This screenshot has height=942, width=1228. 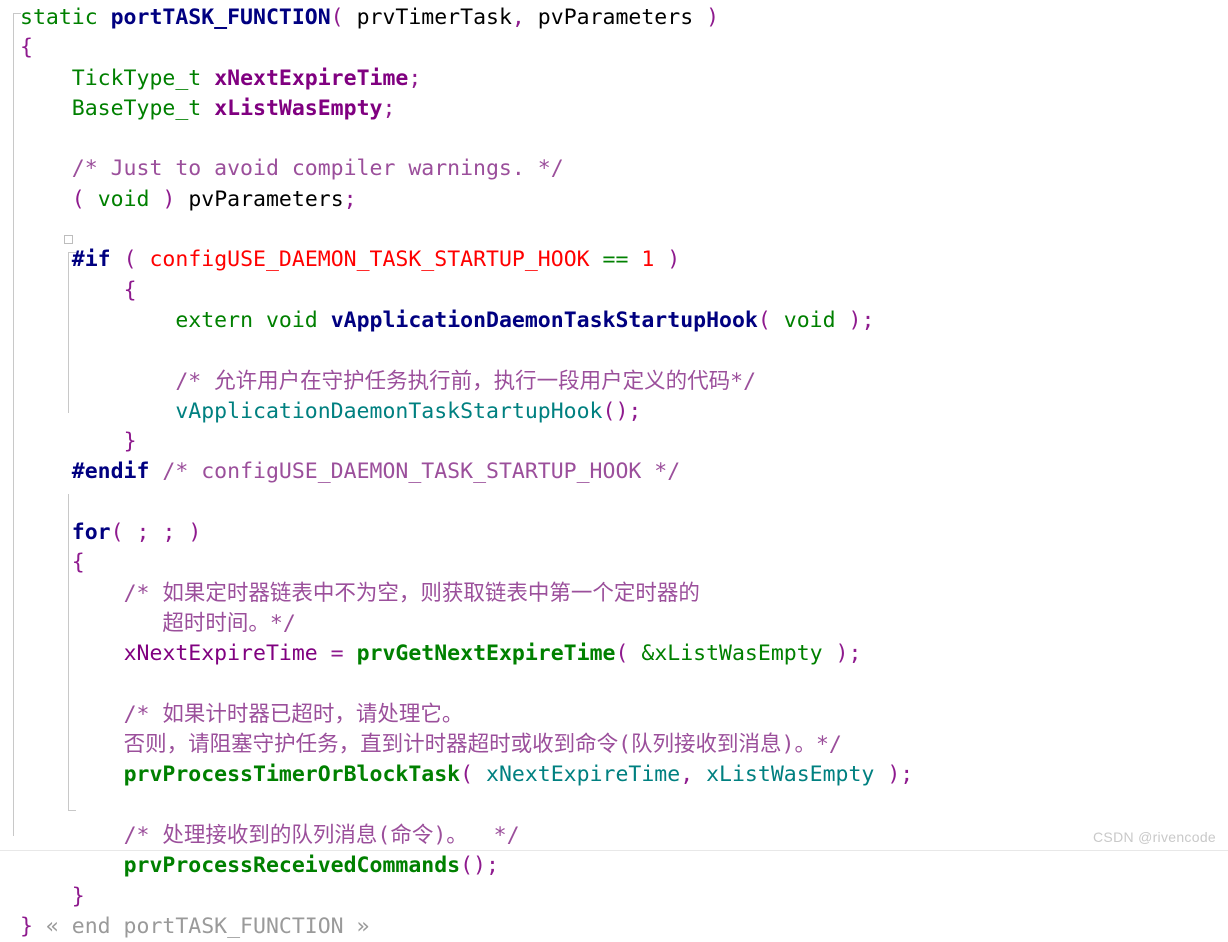 What do you see at coordinates (311, 78) in the screenshot?
I see `code-token-var: xNextExpireTime` at bounding box center [311, 78].